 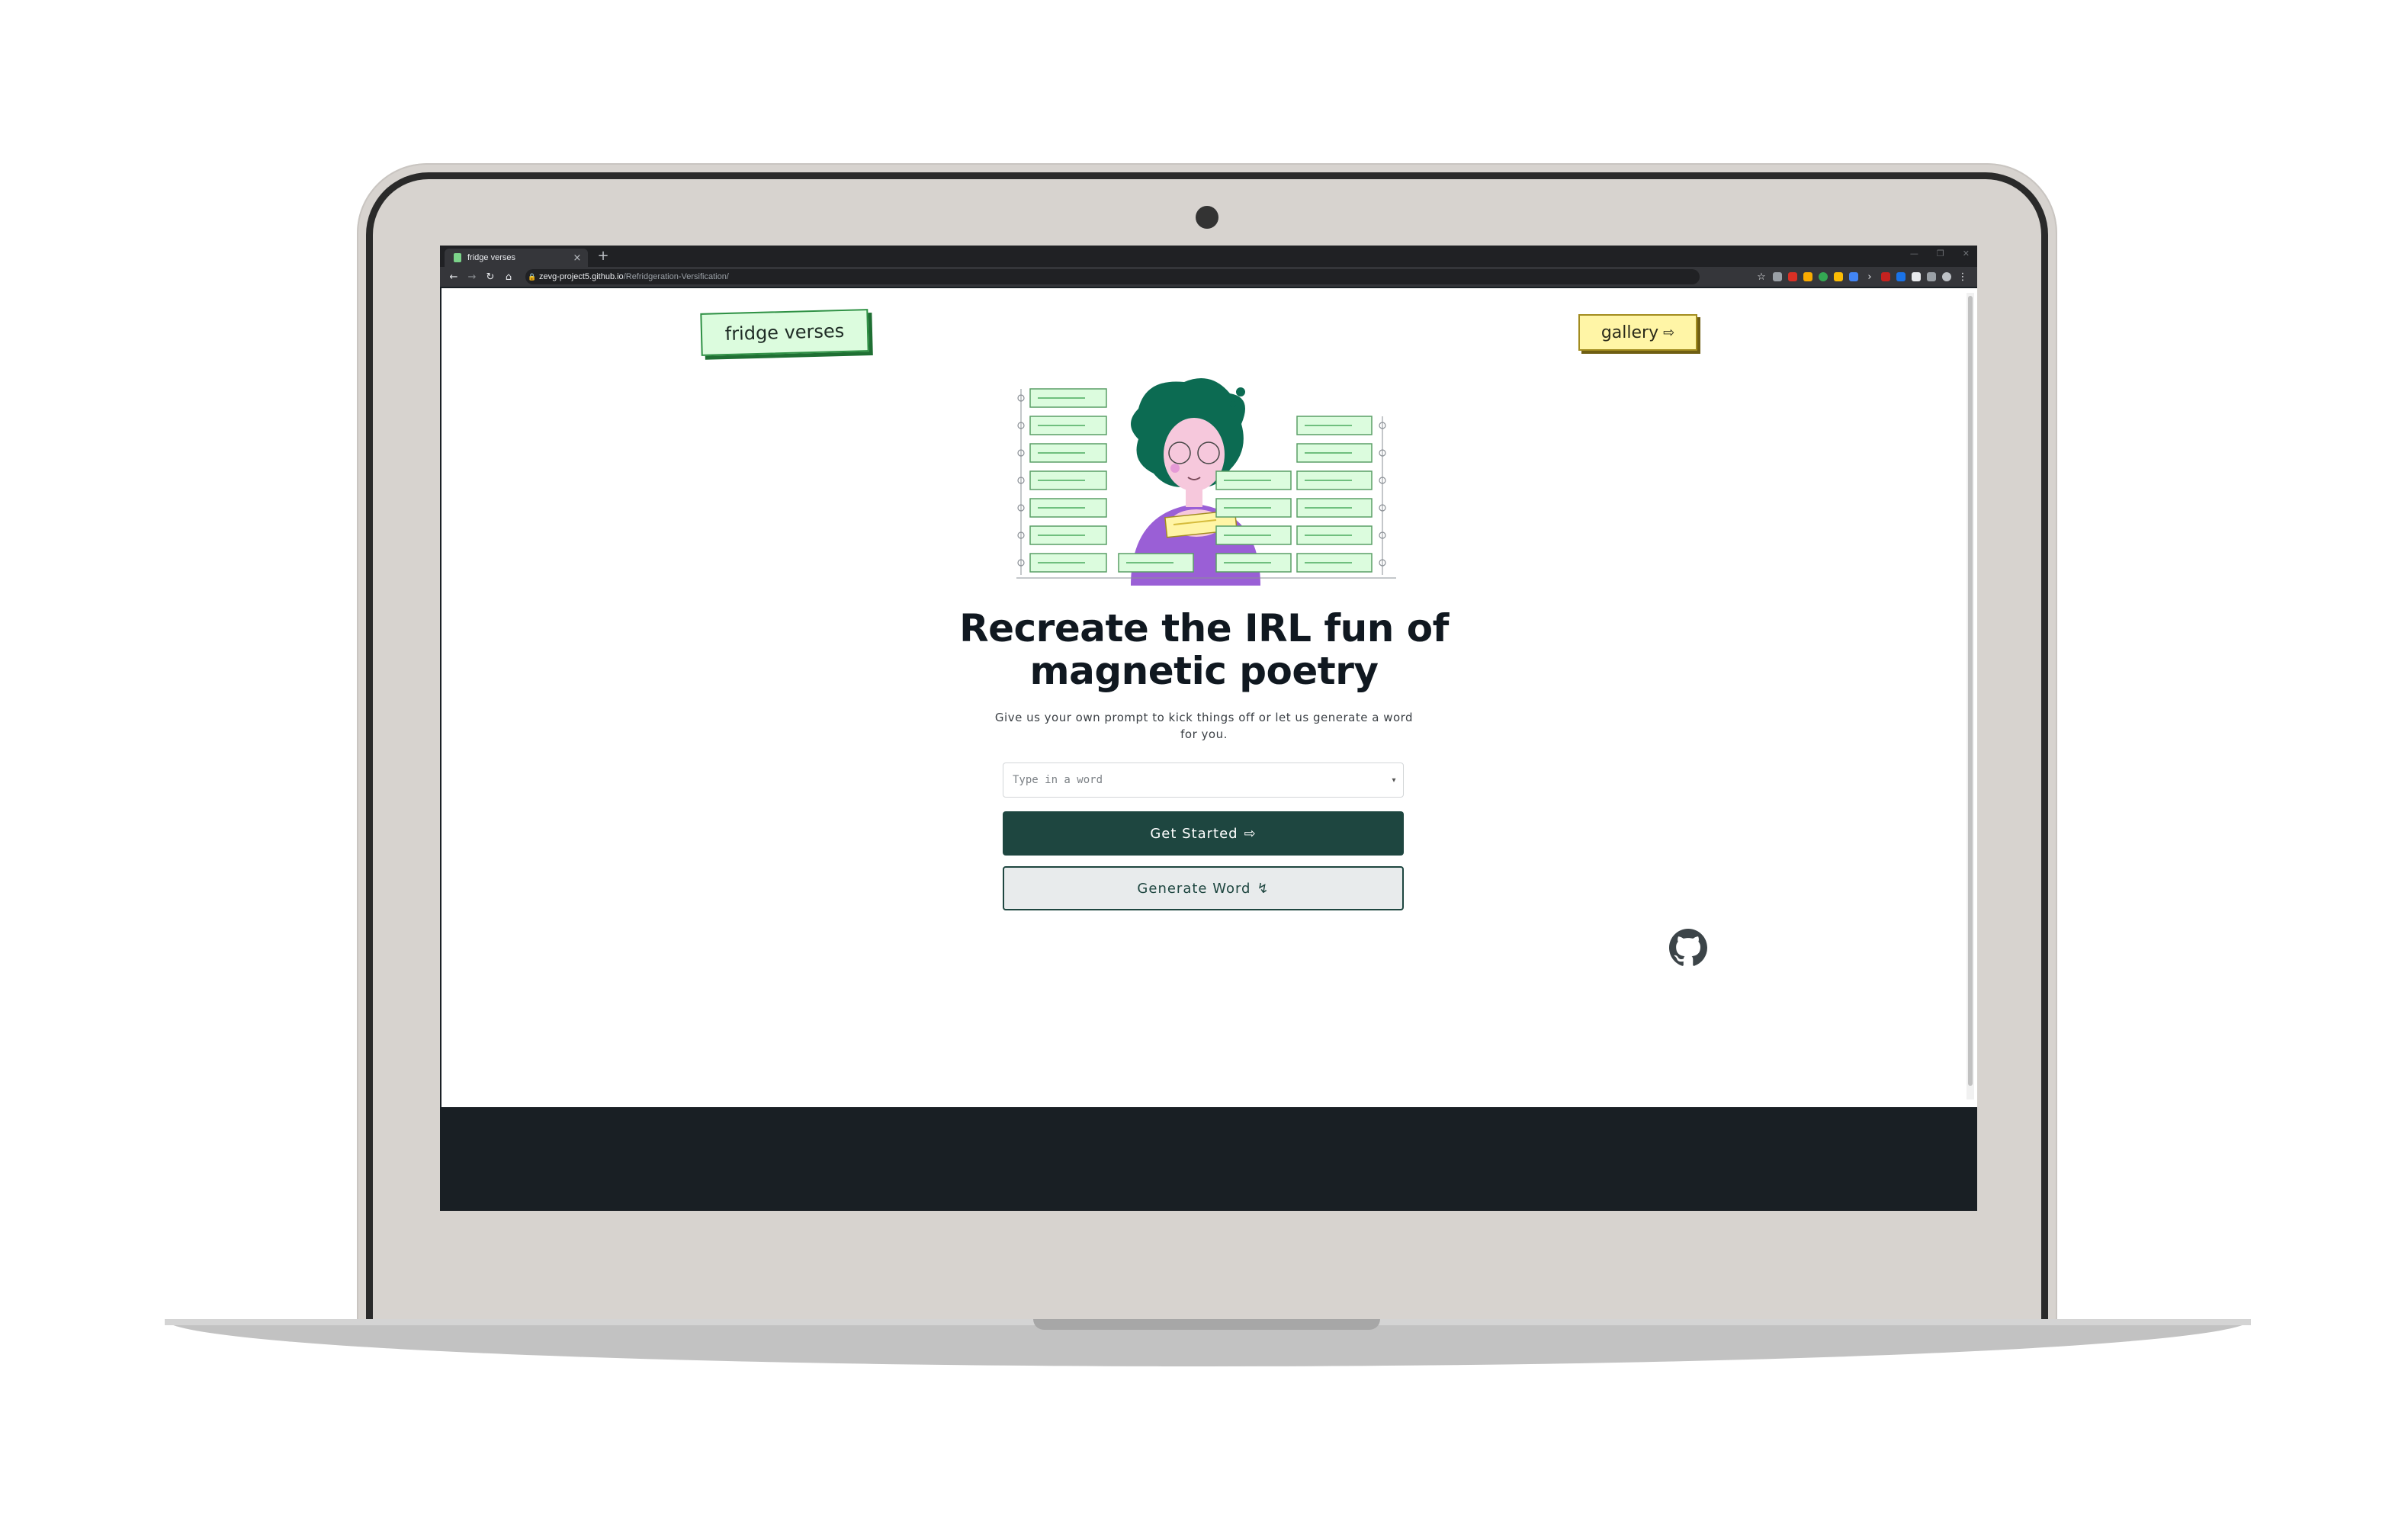 I want to click on generate-word-button: Generate Word ↯, so click(x=1203, y=888).